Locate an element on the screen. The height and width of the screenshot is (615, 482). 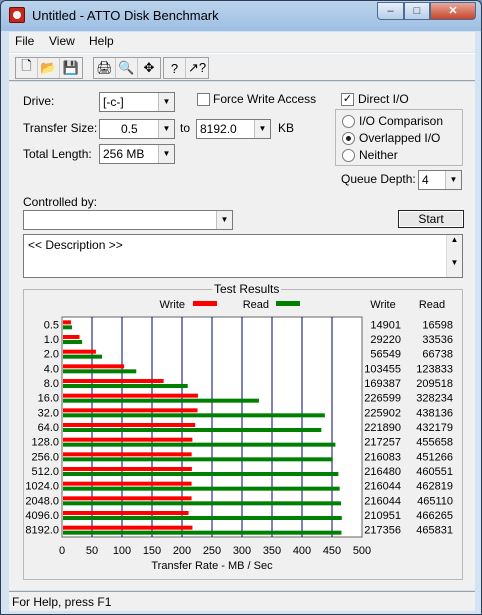
write-value: 29220 is located at coordinates (385, 340).